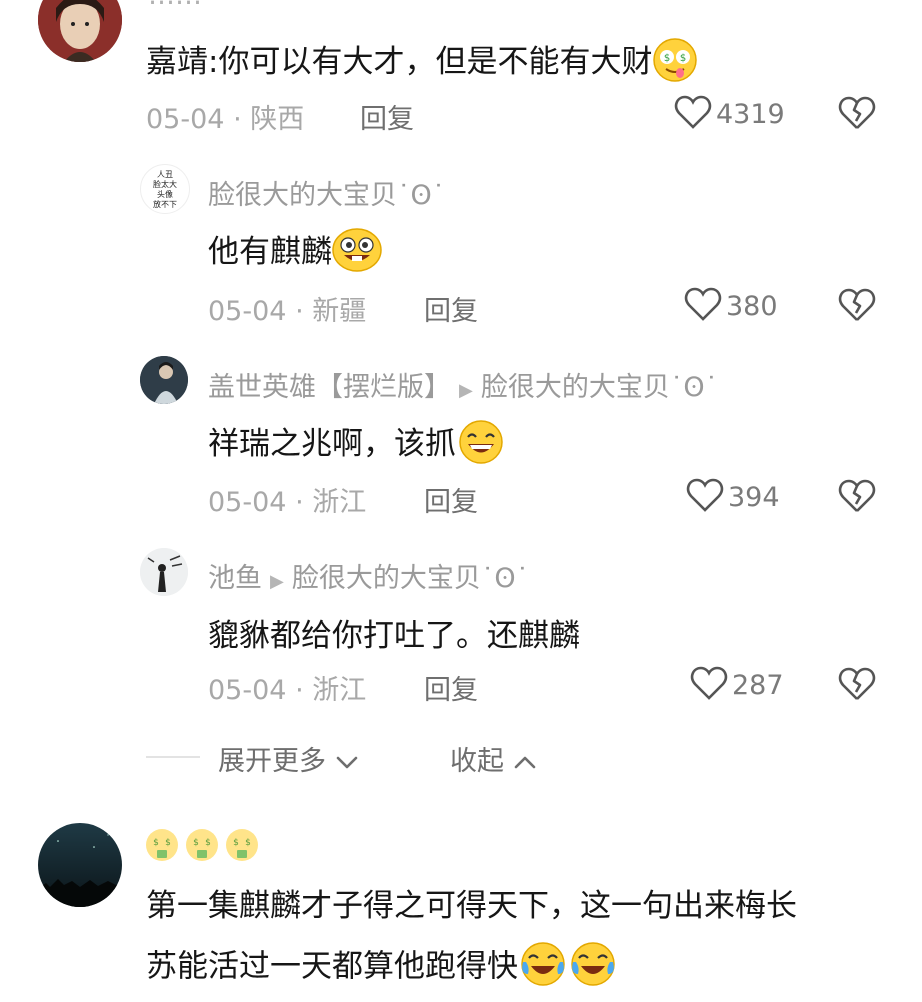  I want to click on reply-text-content: 祥瑞之兆啊，该抓, so click(332, 444).